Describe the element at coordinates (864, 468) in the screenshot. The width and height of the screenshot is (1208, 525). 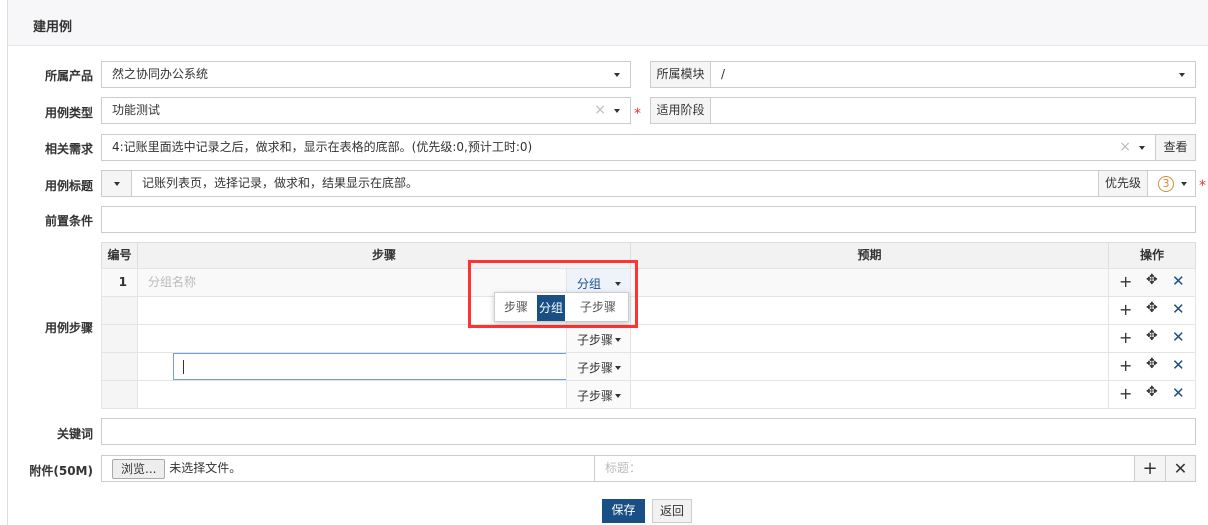
I see `file-title-input: 标题：` at that location.